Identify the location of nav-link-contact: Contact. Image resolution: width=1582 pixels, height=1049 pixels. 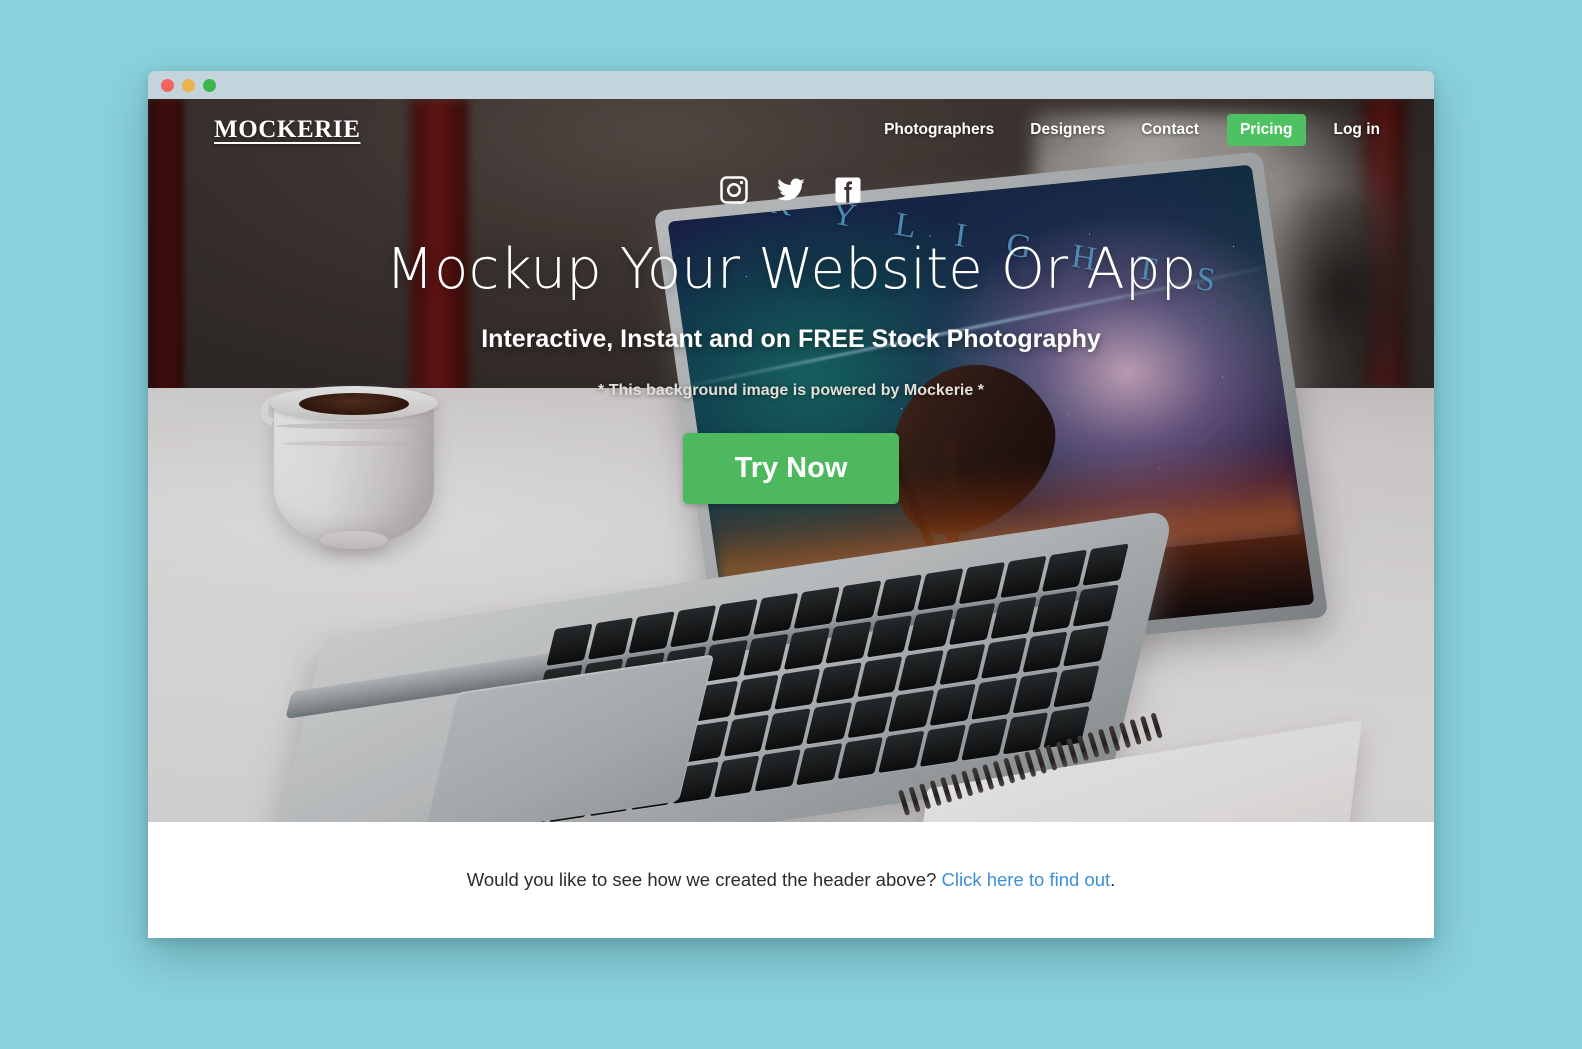
(1170, 130).